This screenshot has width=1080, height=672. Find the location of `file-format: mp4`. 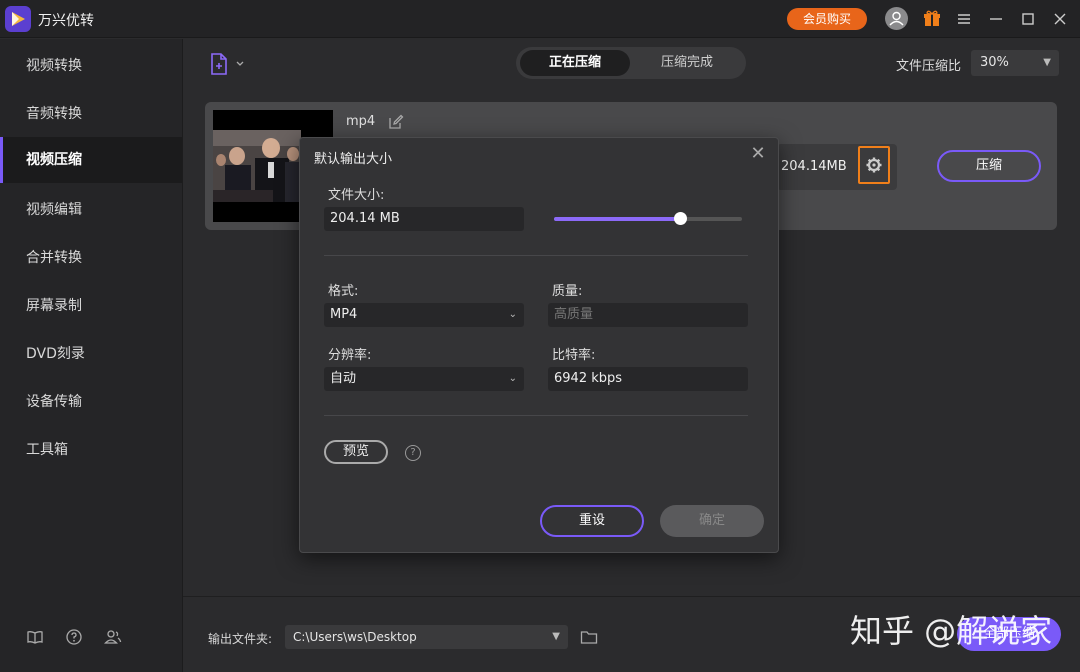

file-format: mp4 is located at coordinates (361, 121).